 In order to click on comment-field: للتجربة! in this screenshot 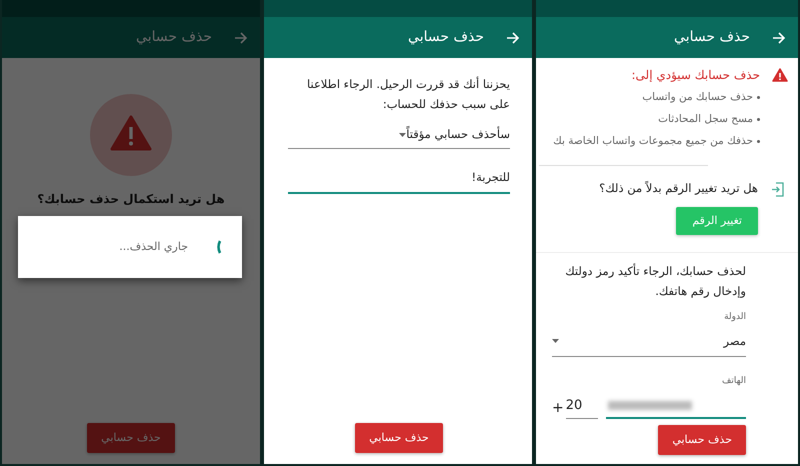, I will do `click(399, 180)`.